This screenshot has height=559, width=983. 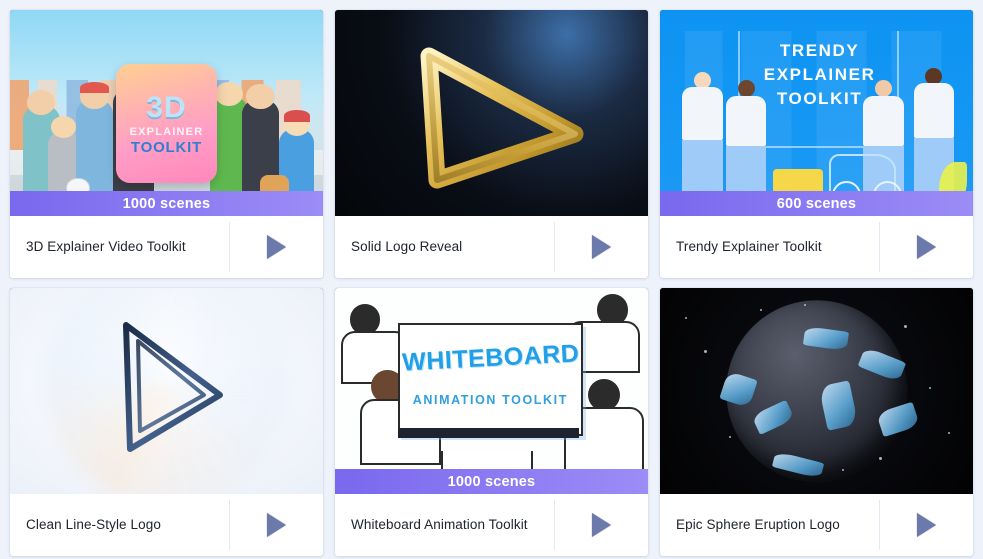 What do you see at coordinates (819, 50) in the screenshot?
I see `thumb-text-line1: TRENDY` at bounding box center [819, 50].